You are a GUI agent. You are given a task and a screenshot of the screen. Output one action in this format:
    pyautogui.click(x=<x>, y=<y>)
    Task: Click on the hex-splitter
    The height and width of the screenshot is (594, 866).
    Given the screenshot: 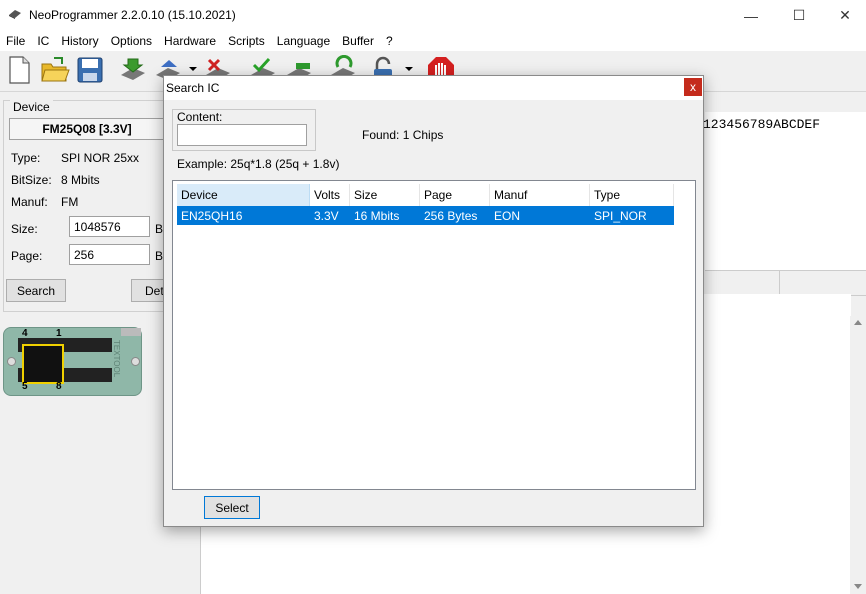 What is the action you would take?
    pyautogui.click(x=785, y=283)
    